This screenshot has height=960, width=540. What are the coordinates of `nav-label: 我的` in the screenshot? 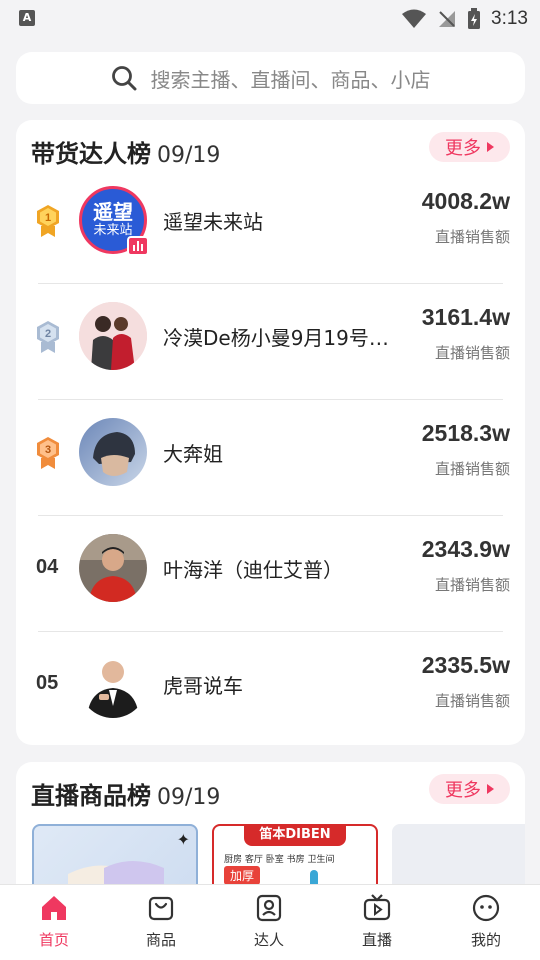 It's located at (485, 940).